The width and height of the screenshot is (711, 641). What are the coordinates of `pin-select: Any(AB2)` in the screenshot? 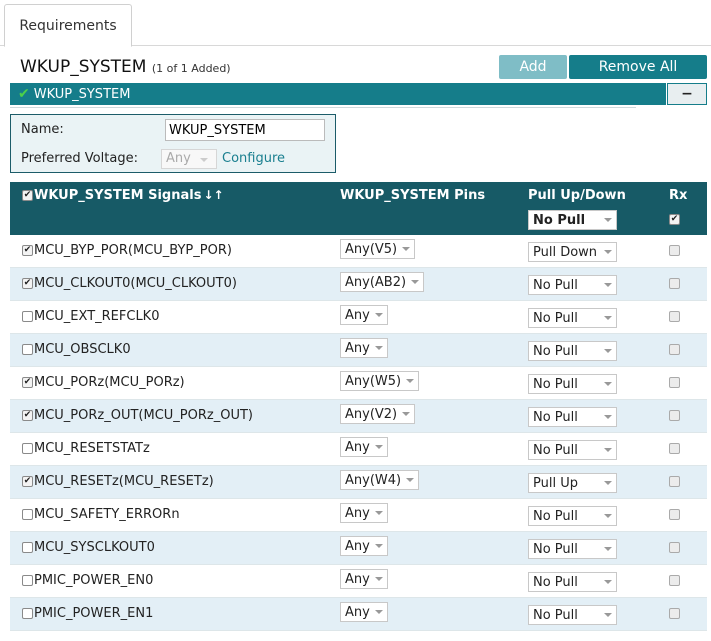 It's located at (382, 282).